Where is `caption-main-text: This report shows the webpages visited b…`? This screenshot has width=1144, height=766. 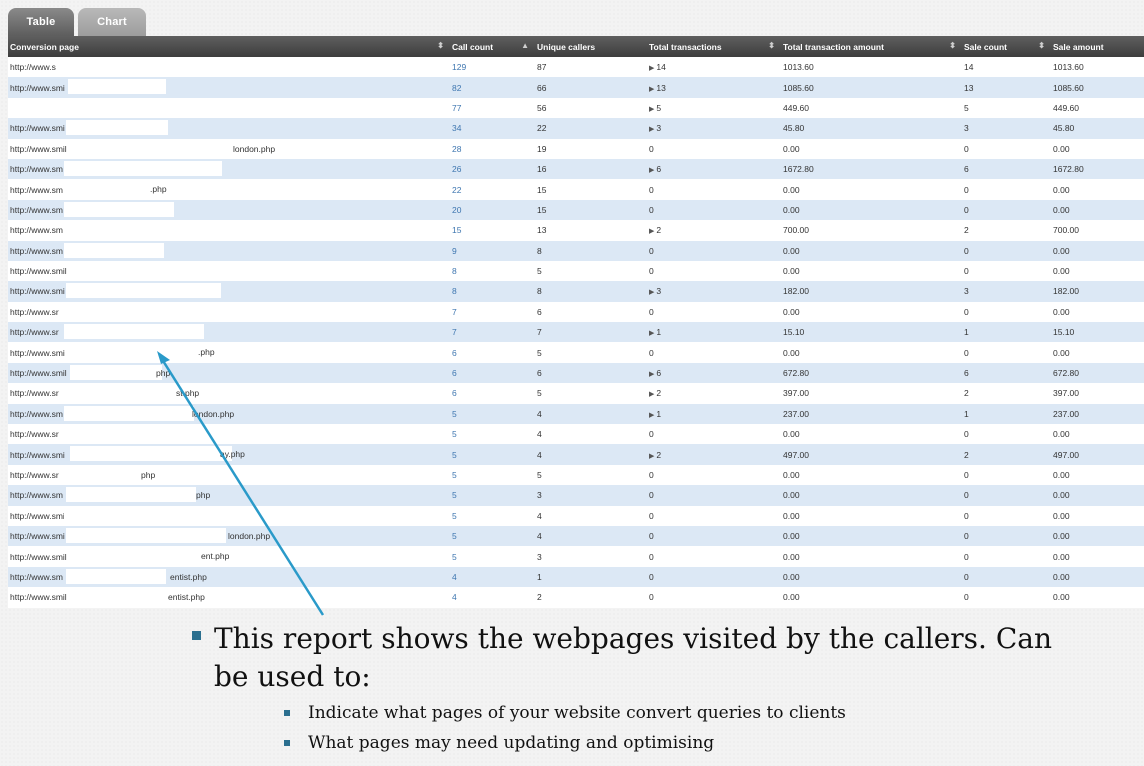 caption-main-text: This report shows the webpages visited b… is located at coordinates (633, 657).